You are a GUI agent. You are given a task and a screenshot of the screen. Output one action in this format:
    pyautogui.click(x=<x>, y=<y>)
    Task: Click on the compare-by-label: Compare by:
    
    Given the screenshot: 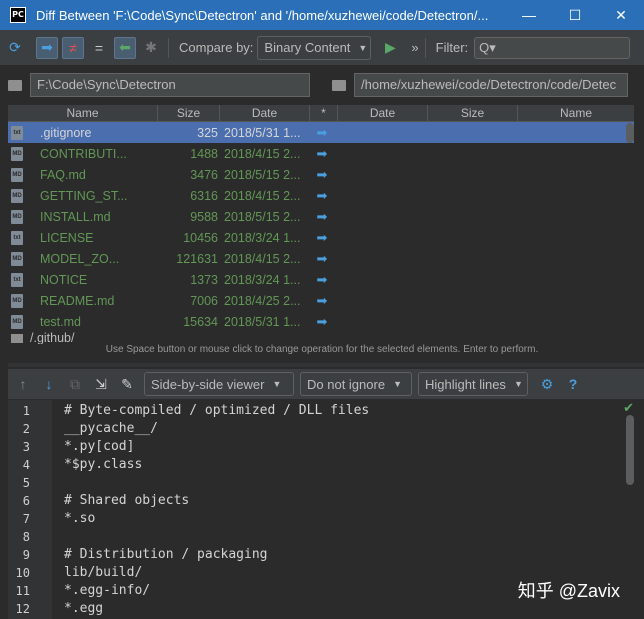 What is the action you would take?
    pyautogui.click(x=216, y=47)
    